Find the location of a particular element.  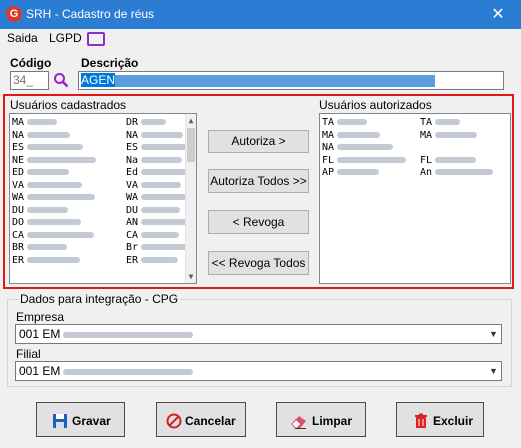

menu-lgpd: LGPD is located at coordinates (65, 38).